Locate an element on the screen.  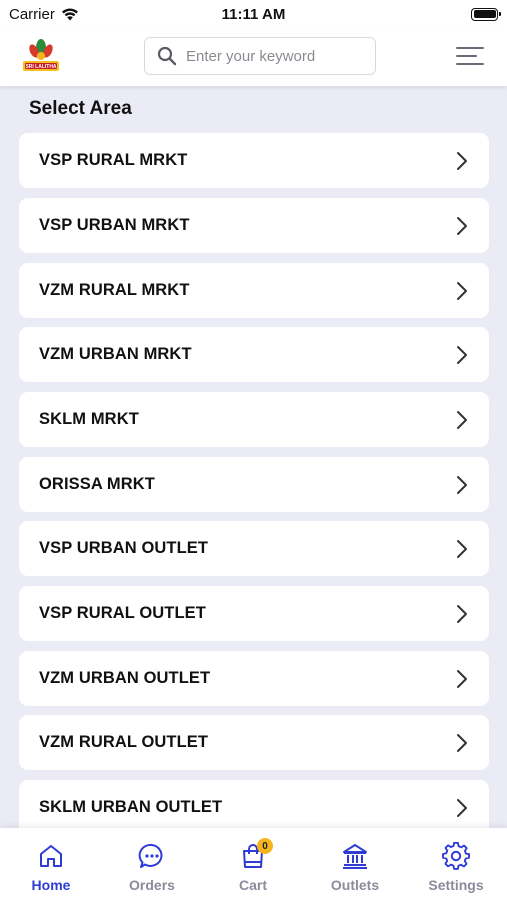
tab-settings: Settings is located at coordinates (456, 864).